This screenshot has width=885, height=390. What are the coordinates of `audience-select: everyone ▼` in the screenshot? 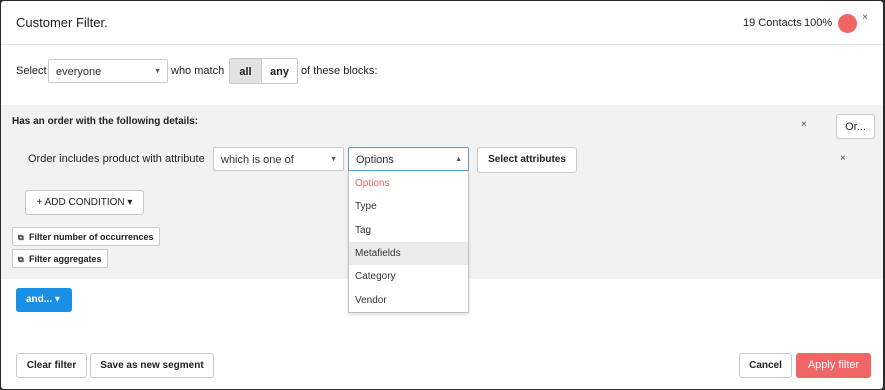 It's located at (108, 71).